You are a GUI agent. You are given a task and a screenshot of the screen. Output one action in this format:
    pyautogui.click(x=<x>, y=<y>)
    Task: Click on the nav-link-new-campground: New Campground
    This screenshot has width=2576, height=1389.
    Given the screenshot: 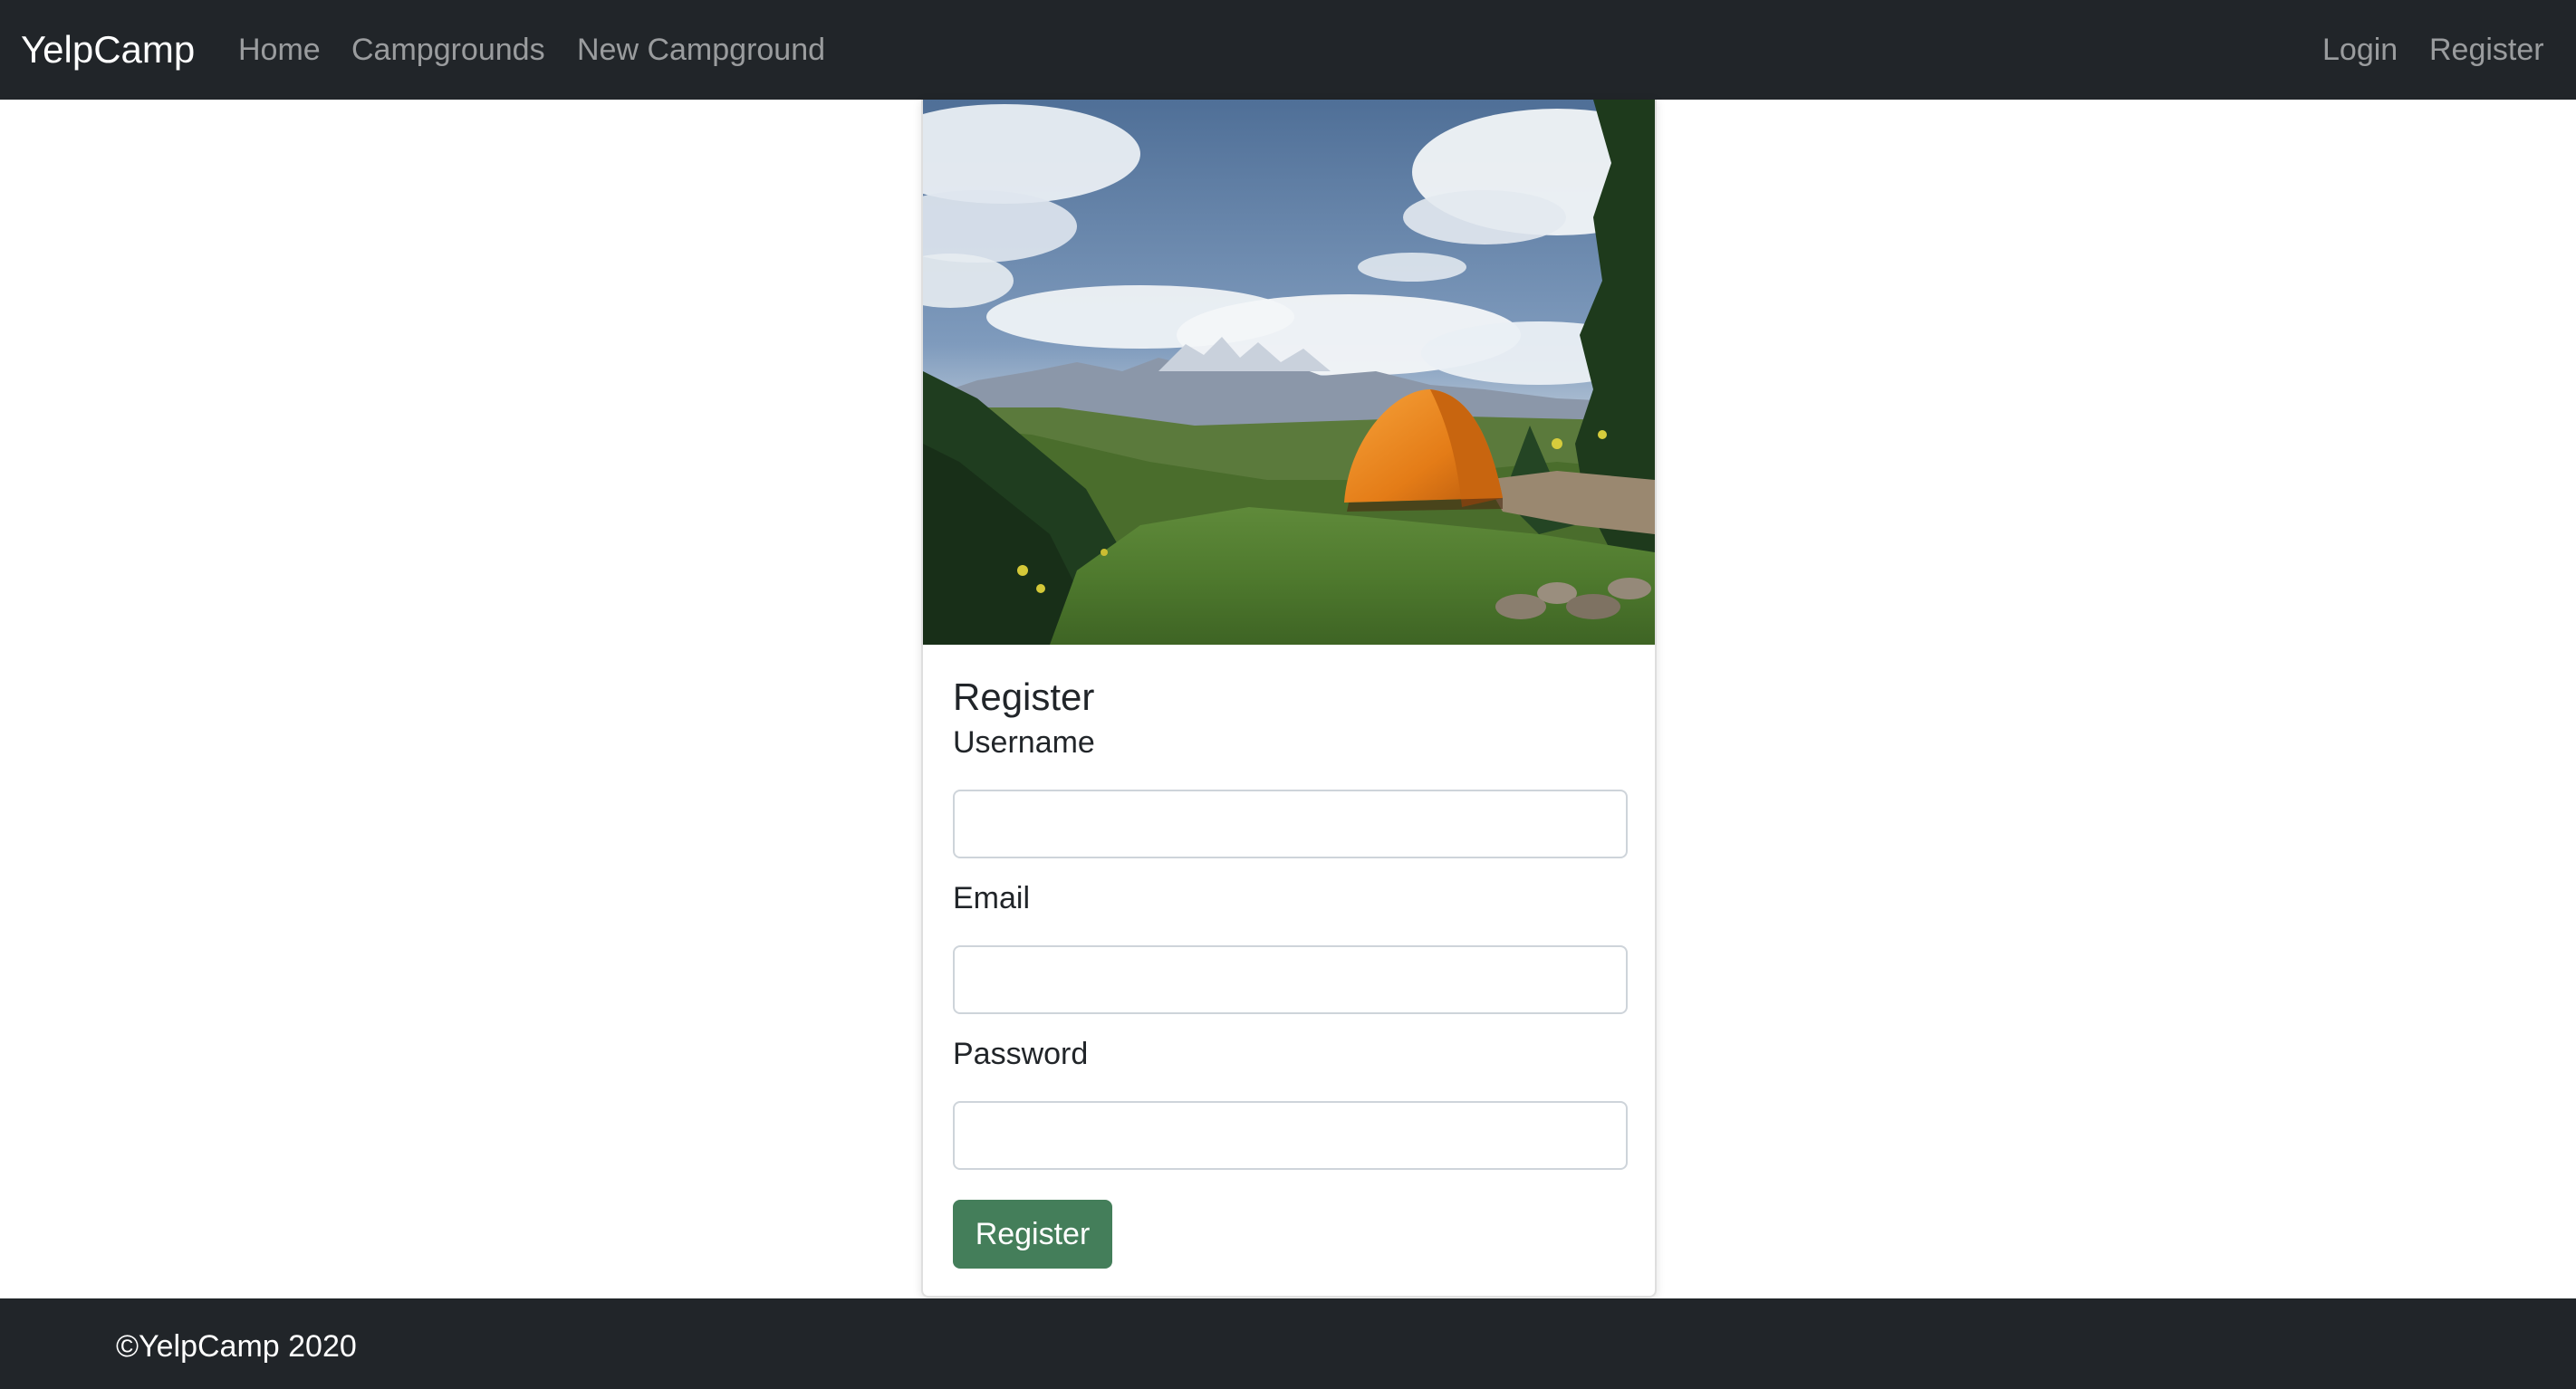 What is the action you would take?
    pyautogui.click(x=701, y=49)
    